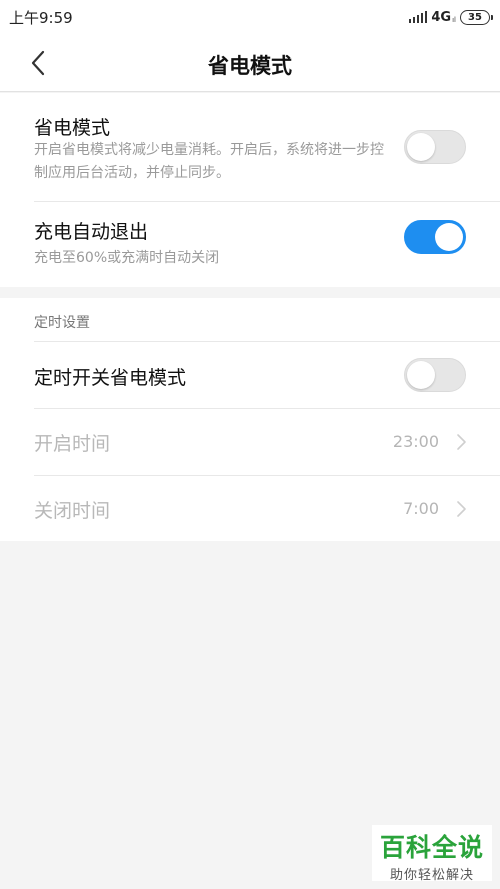  I want to click on battery-level: 35, so click(475, 17).